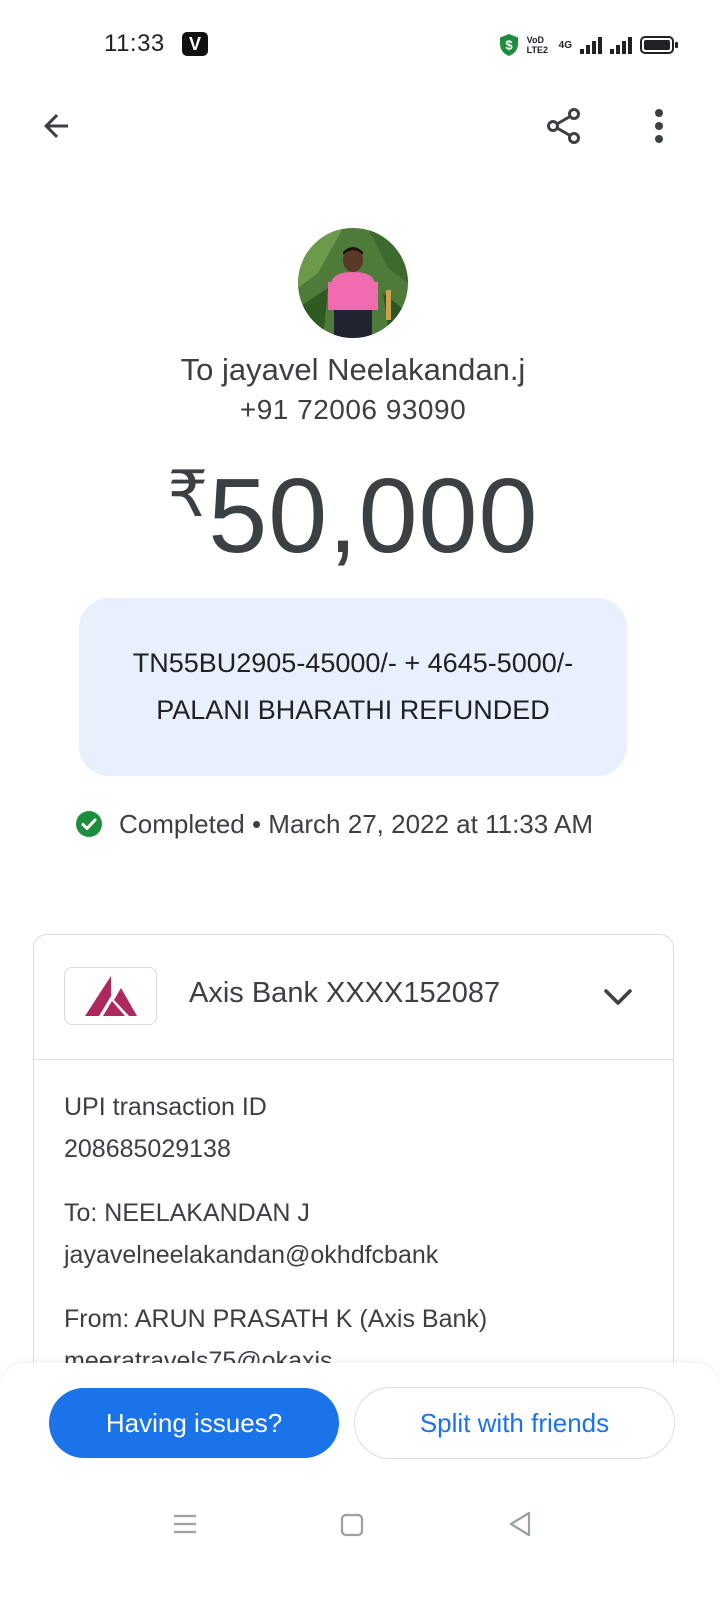 The image size is (720, 1600). I want to click on avatar-photo, so click(353, 283).